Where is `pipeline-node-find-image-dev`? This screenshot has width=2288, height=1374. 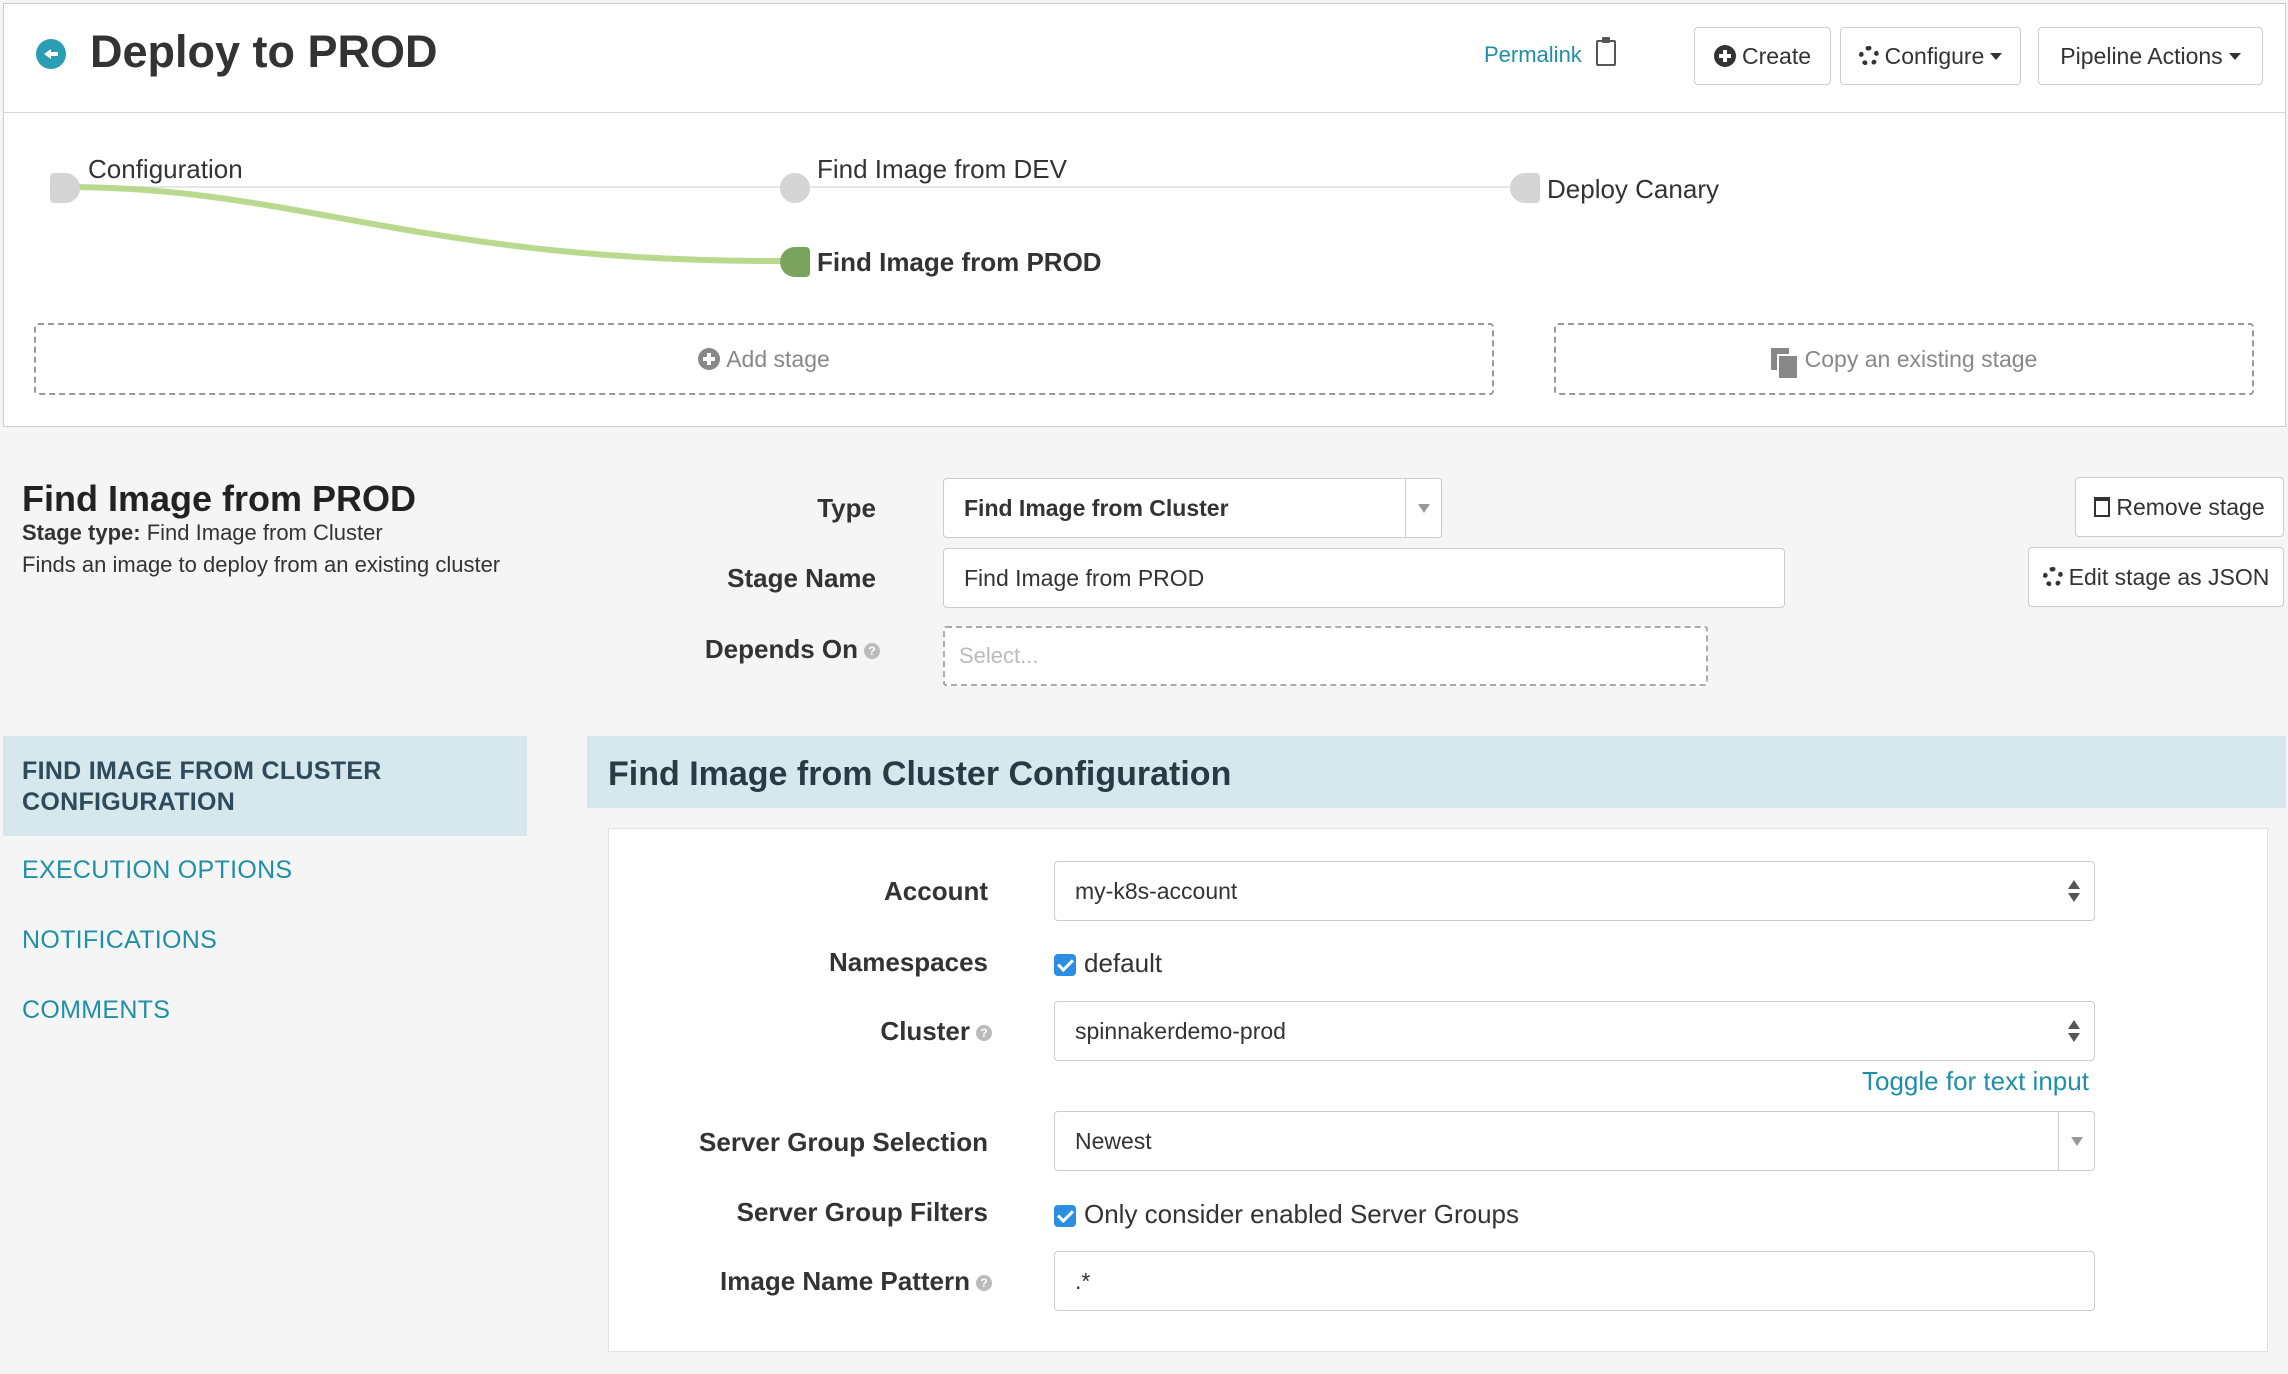
pipeline-node-find-image-dev is located at coordinates (795, 188).